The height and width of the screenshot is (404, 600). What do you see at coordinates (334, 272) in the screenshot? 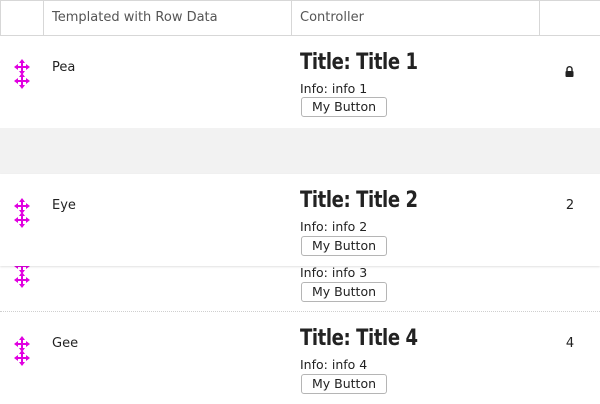
I see `row-info: Info: info 3` at bounding box center [334, 272].